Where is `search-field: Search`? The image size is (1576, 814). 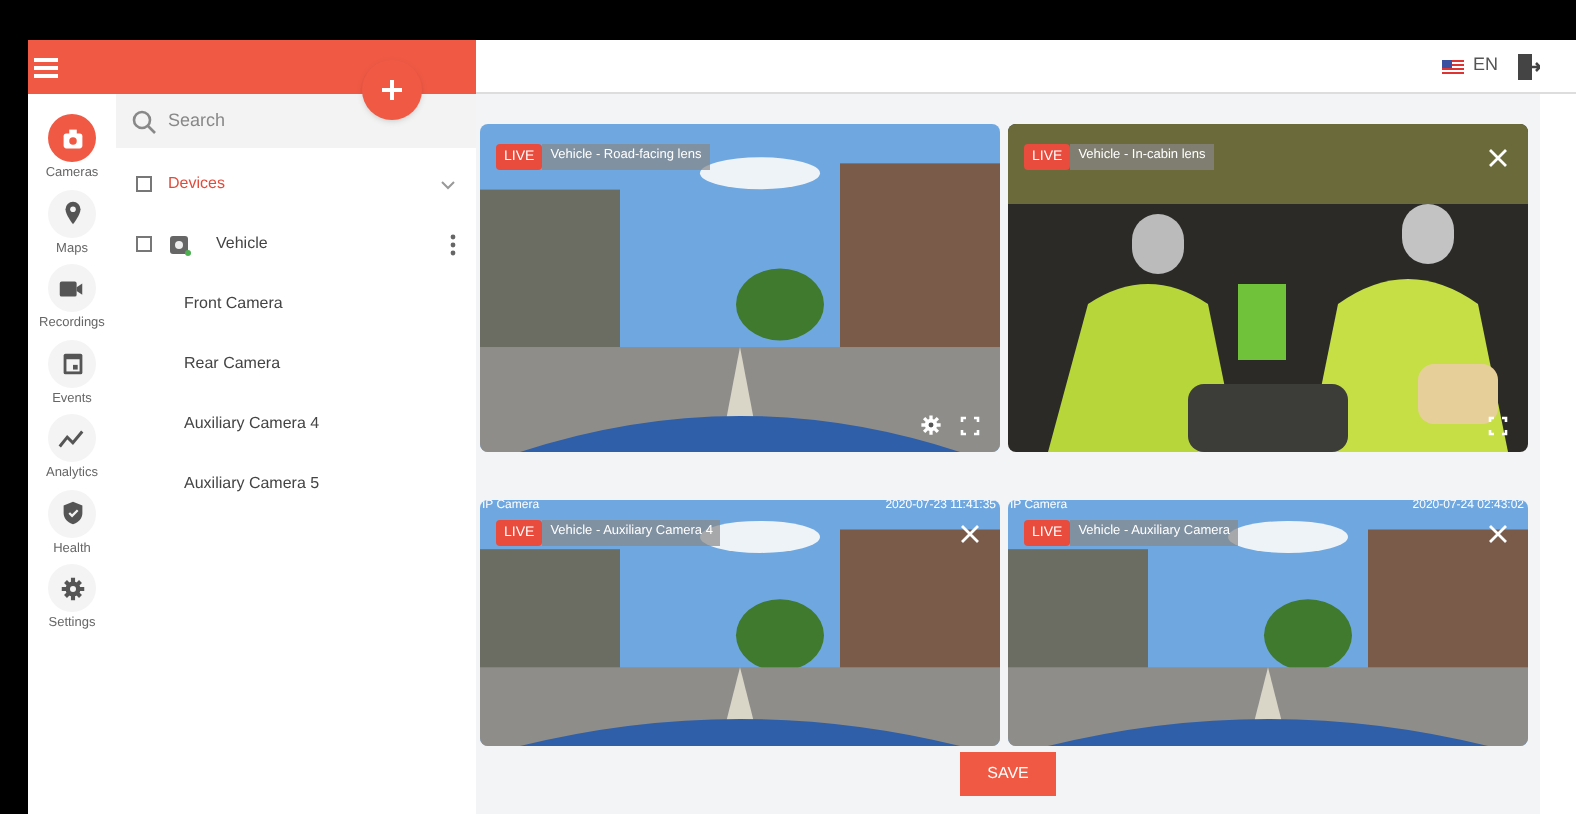 search-field: Search is located at coordinates (296, 121).